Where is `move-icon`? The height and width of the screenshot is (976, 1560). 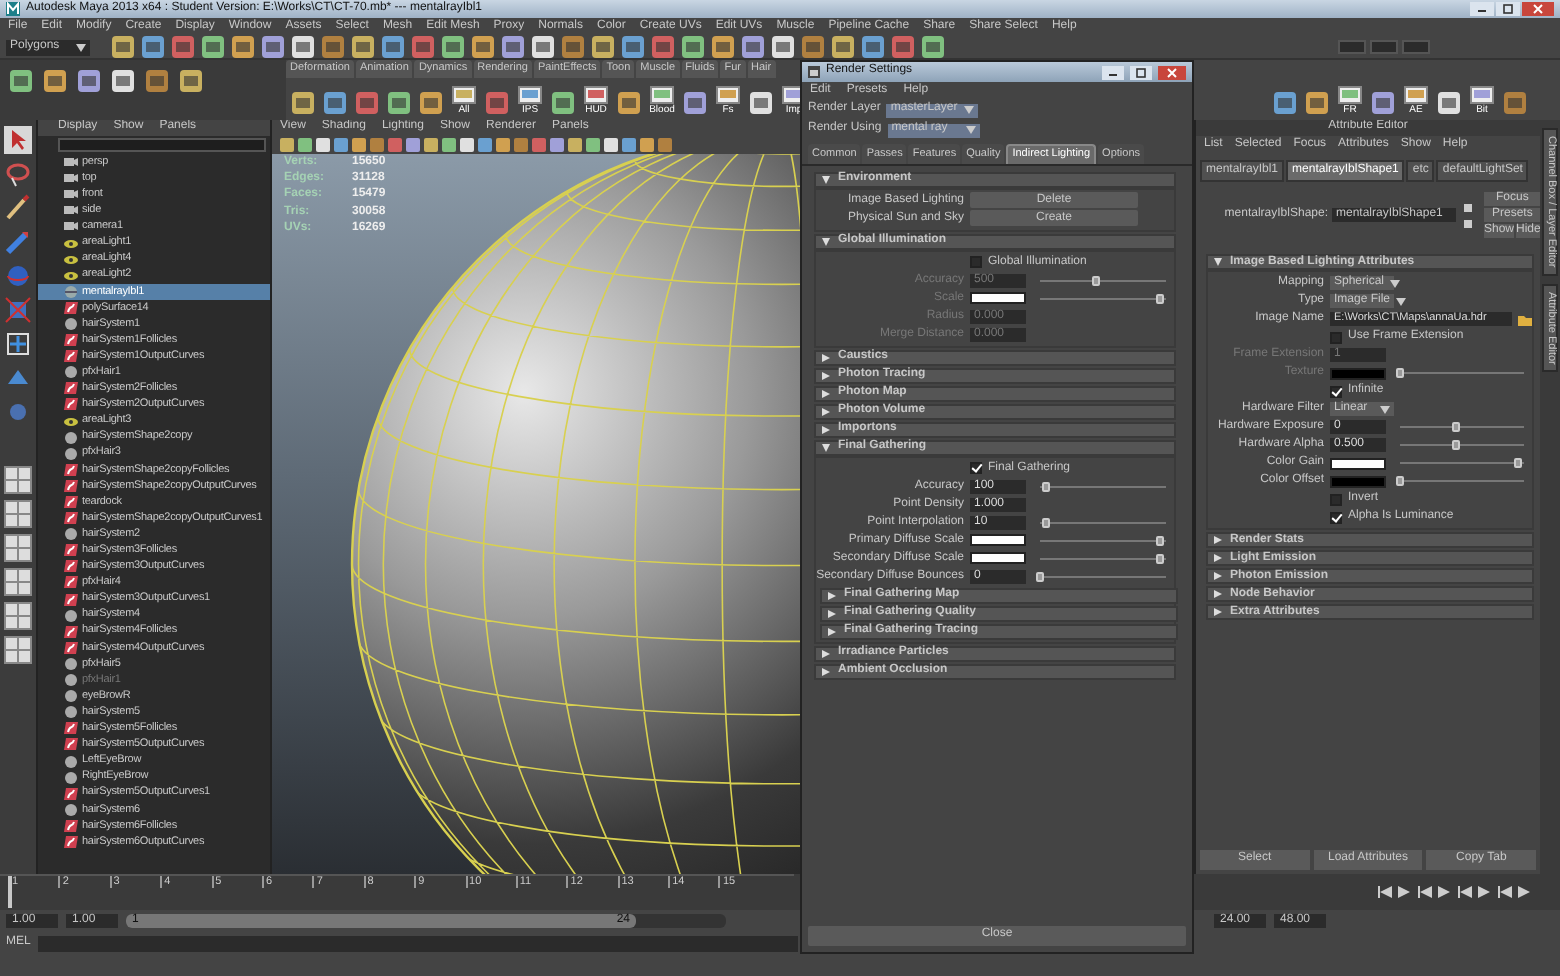
move-icon is located at coordinates (18, 242).